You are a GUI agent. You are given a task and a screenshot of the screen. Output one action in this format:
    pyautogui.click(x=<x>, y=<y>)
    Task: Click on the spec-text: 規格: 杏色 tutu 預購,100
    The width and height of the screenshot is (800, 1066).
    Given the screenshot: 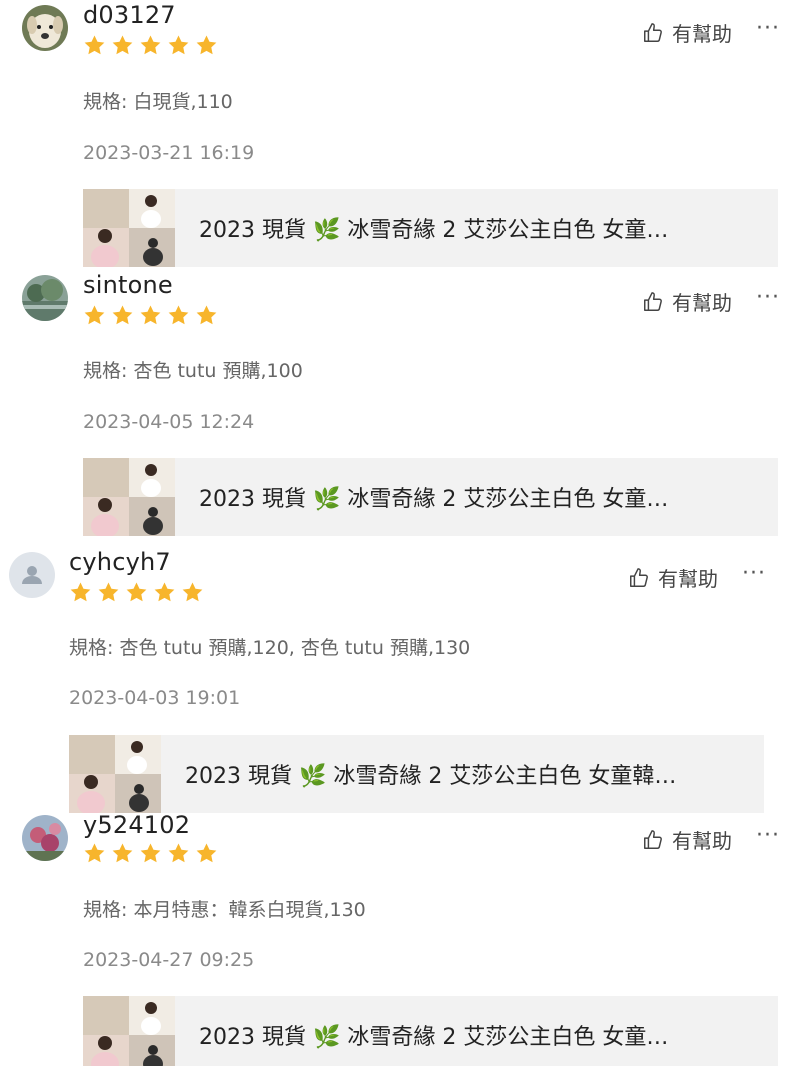 What is the action you would take?
    pyautogui.click(x=193, y=371)
    